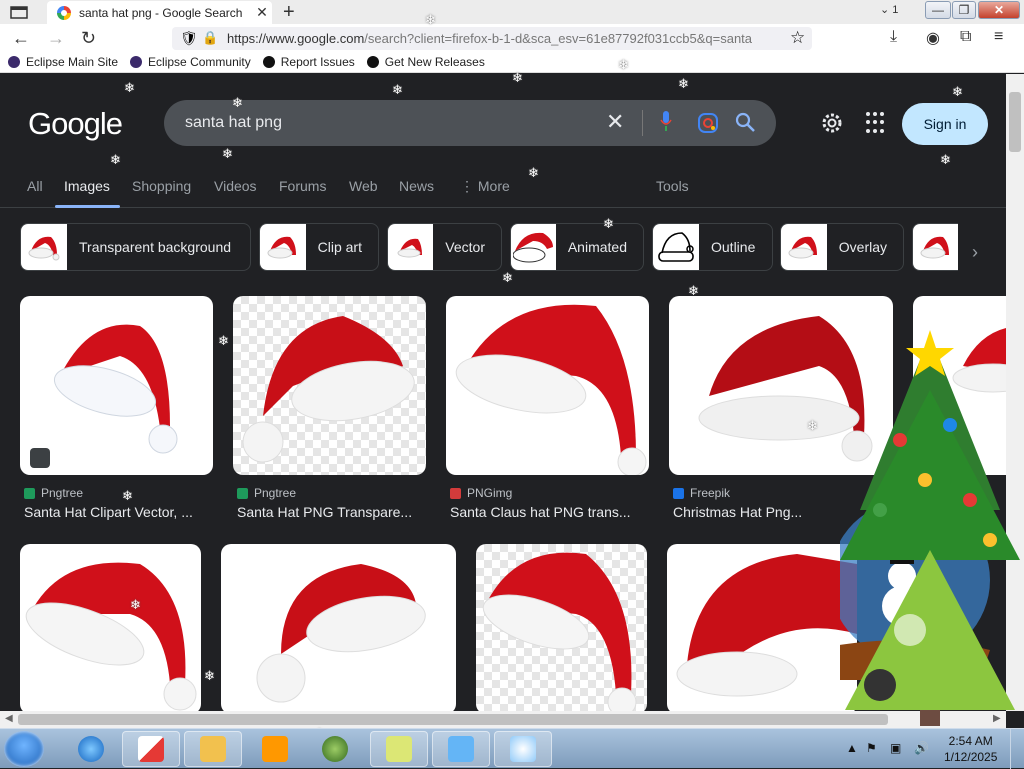 The image size is (1024, 769). I want to click on google-apps-icon, so click(877, 123).